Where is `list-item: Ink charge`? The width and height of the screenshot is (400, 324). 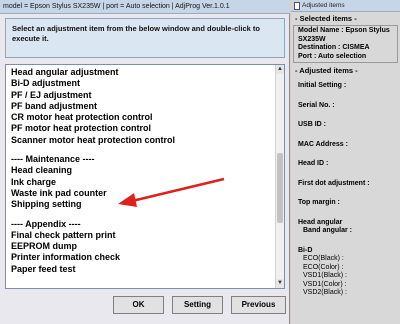
list-item: Ink charge is located at coordinates (93, 182).